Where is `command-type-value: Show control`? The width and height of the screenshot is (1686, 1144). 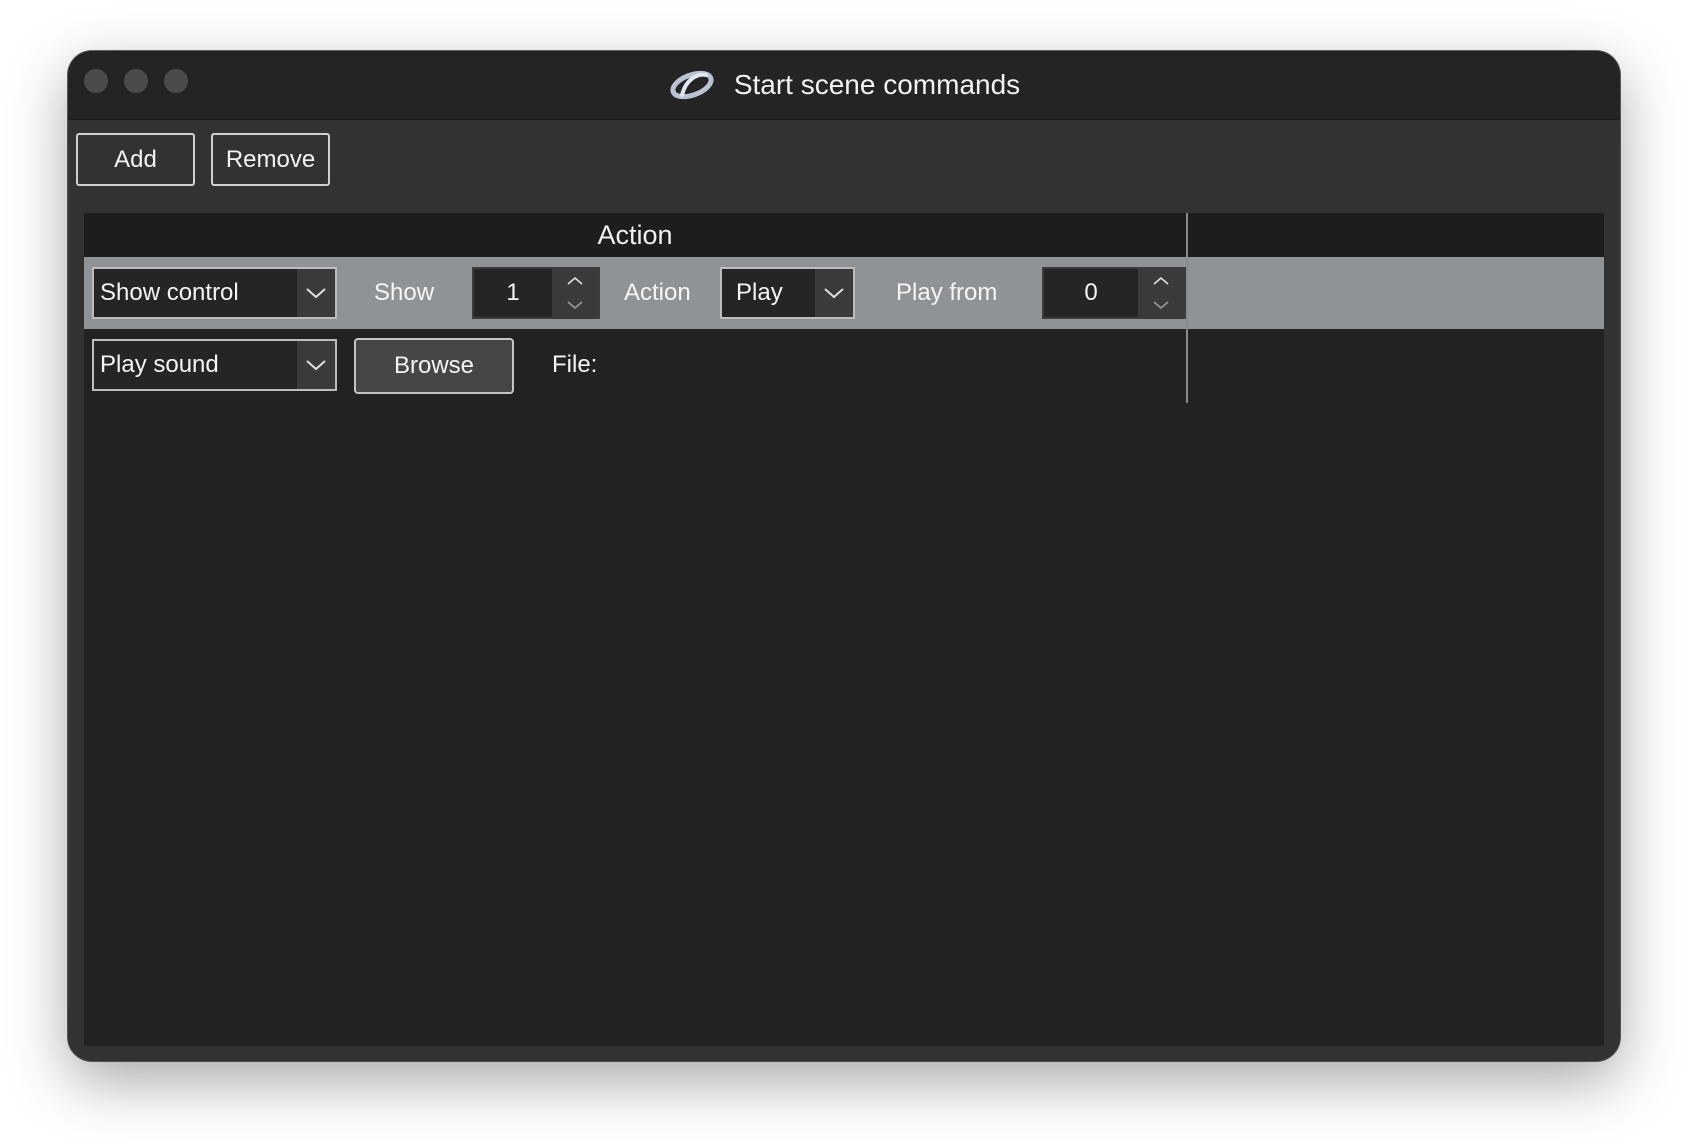 command-type-value: Show control is located at coordinates (169, 292).